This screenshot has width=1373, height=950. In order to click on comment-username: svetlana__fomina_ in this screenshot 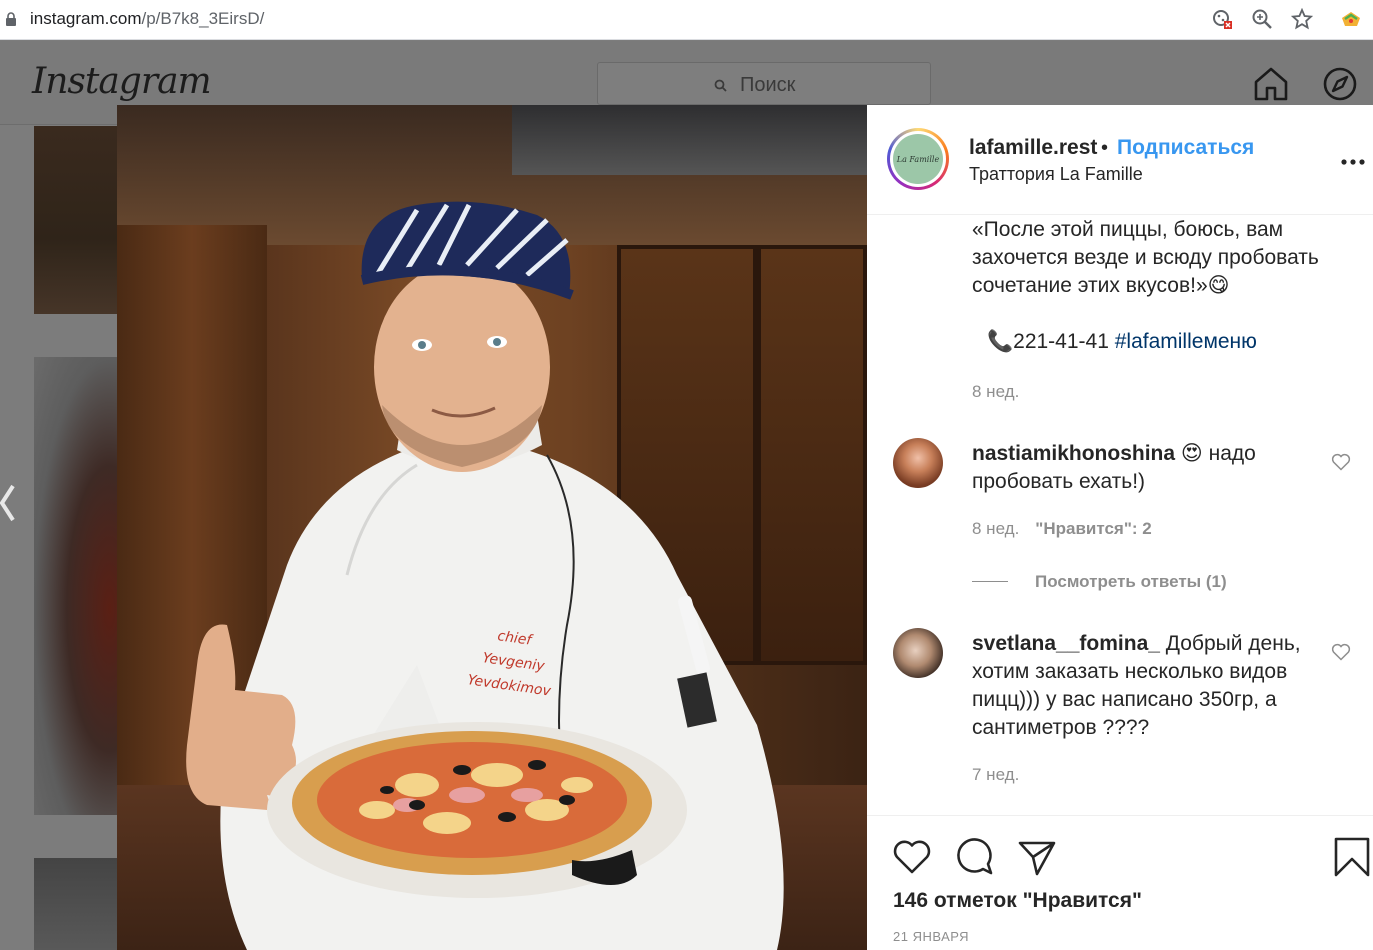, I will do `click(1066, 643)`.